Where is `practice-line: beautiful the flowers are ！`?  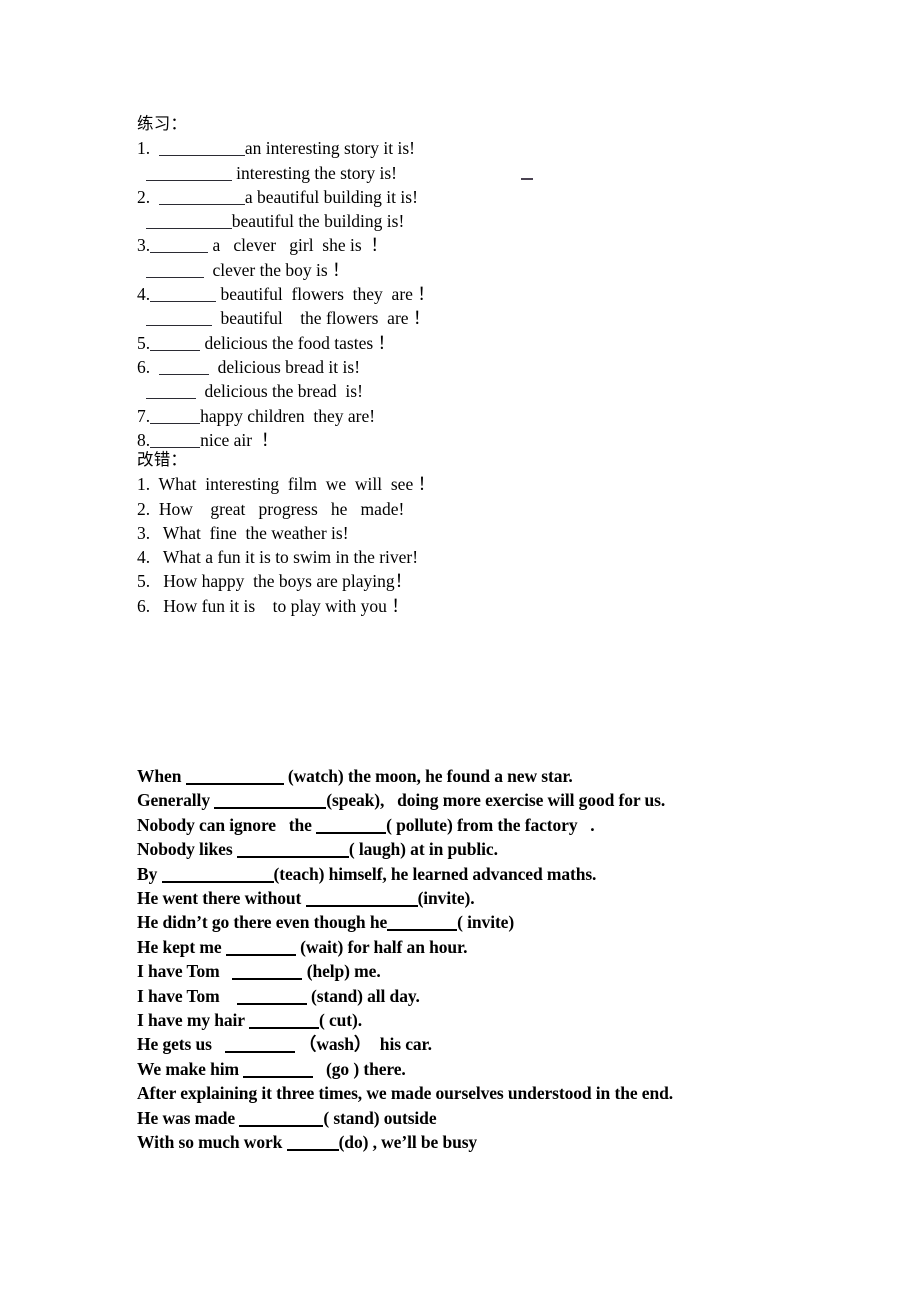 practice-line: beautiful the flowers are ！ is located at coordinates (286, 318).